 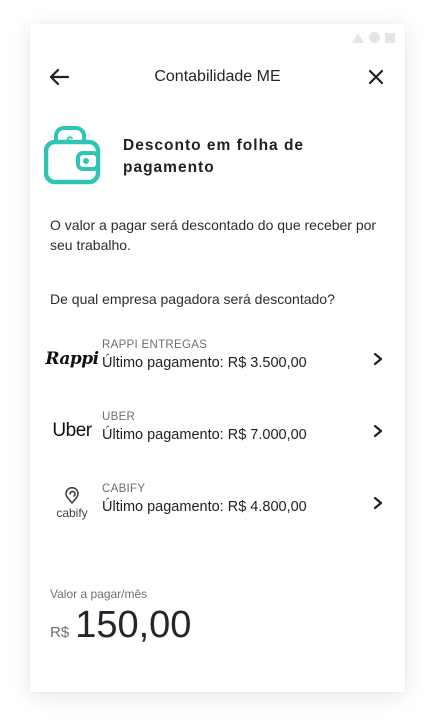 I want to click on uber-logo-text: Uber, so click(x=72, y=430).